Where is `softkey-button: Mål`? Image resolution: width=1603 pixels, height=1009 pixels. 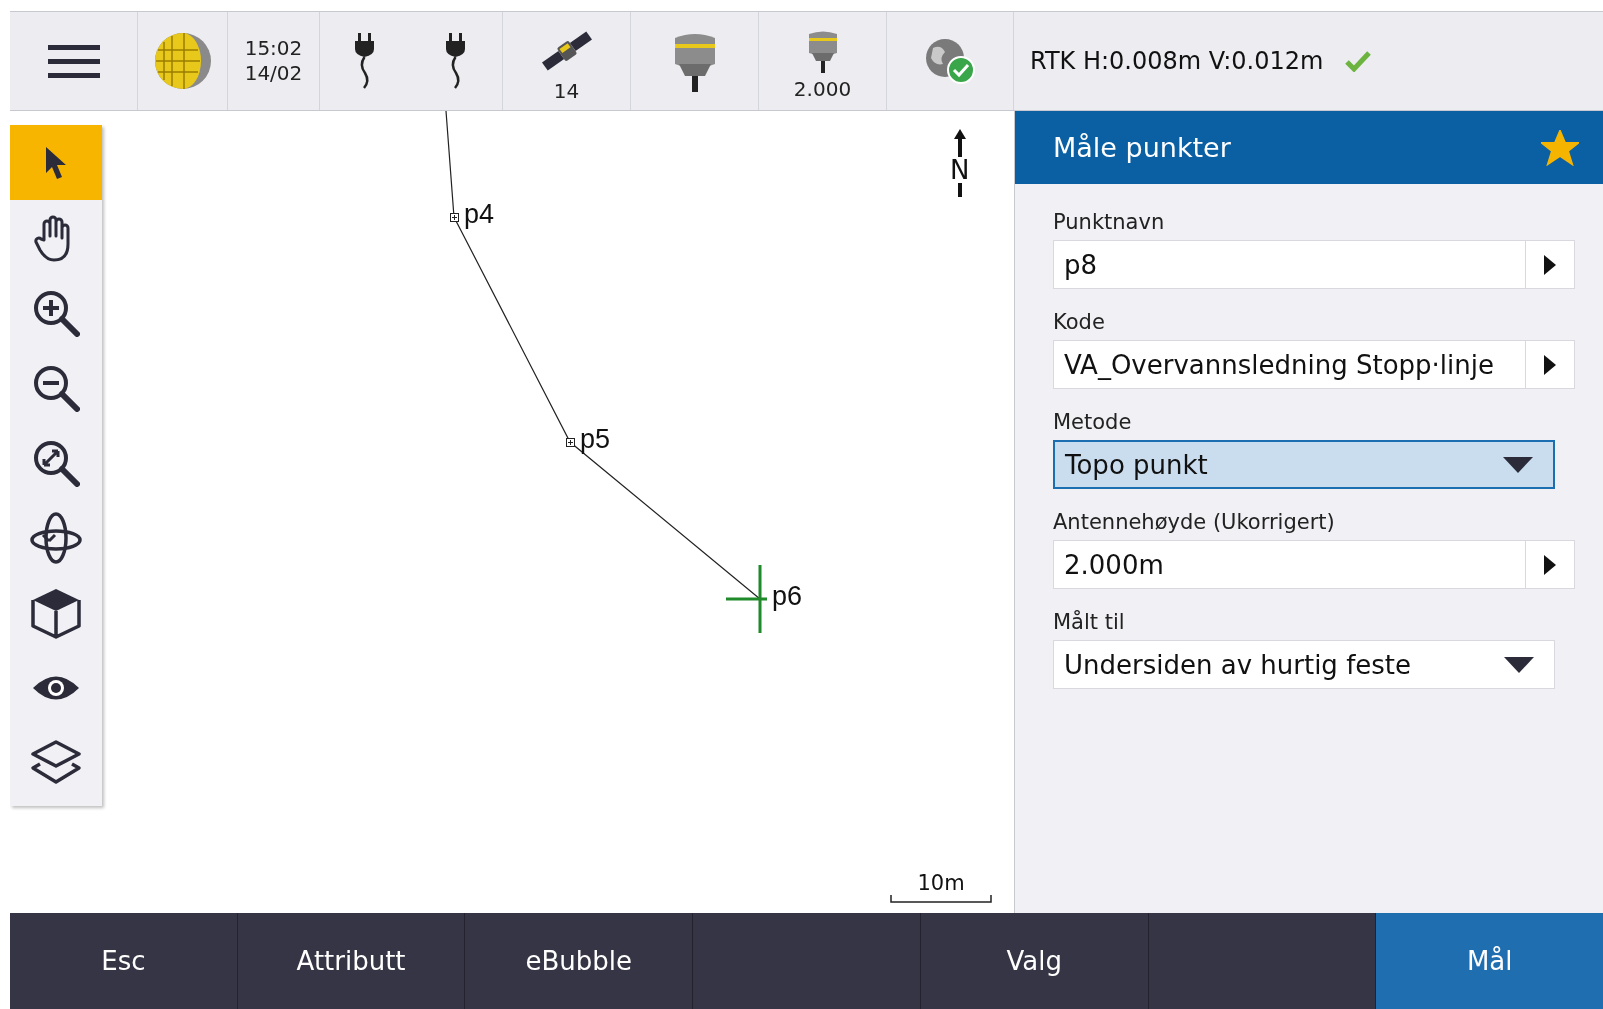
softkey-button: Mål is located at coordinates (1489, 961).